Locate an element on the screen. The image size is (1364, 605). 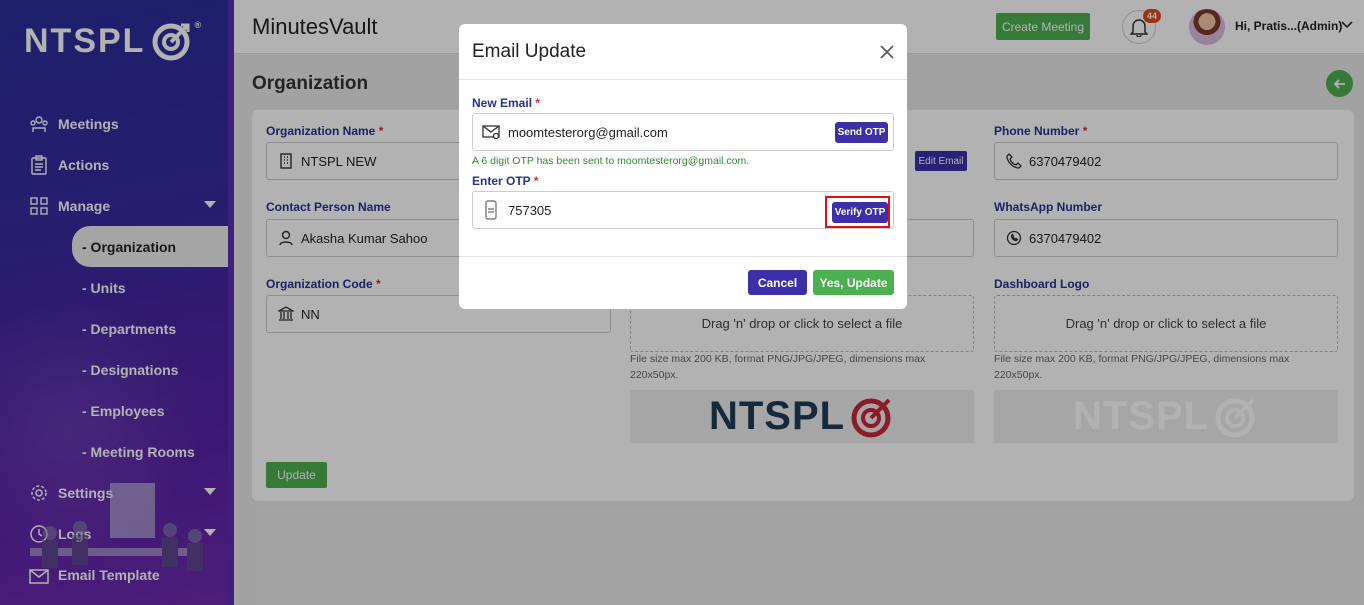
otp-value: 757305 is located at coordinates (530, 210).